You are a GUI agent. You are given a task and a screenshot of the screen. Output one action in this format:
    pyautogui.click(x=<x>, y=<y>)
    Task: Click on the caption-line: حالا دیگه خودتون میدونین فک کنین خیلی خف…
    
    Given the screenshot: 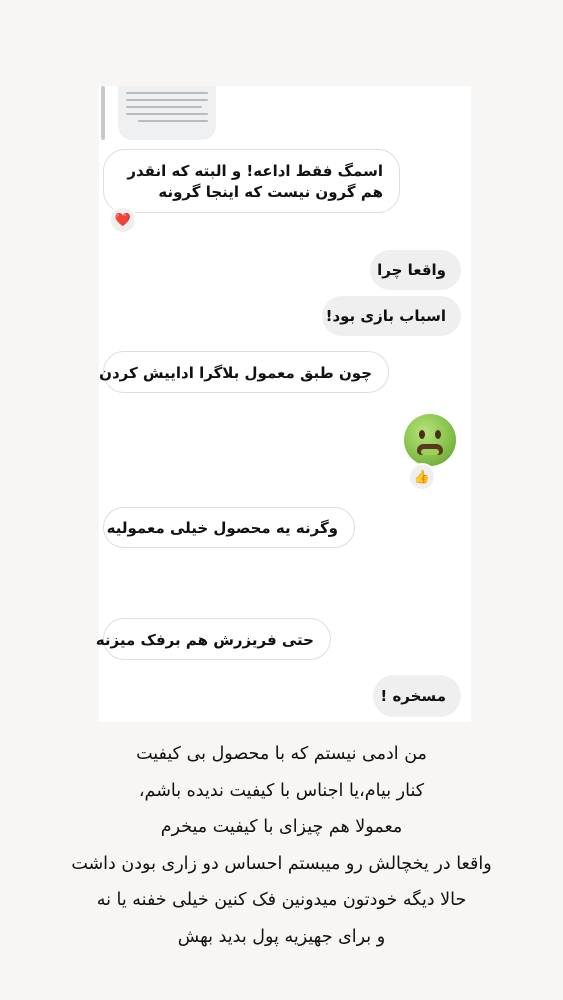 What is the action you would take?
    pyautogui.click(x=281, y=900)
    